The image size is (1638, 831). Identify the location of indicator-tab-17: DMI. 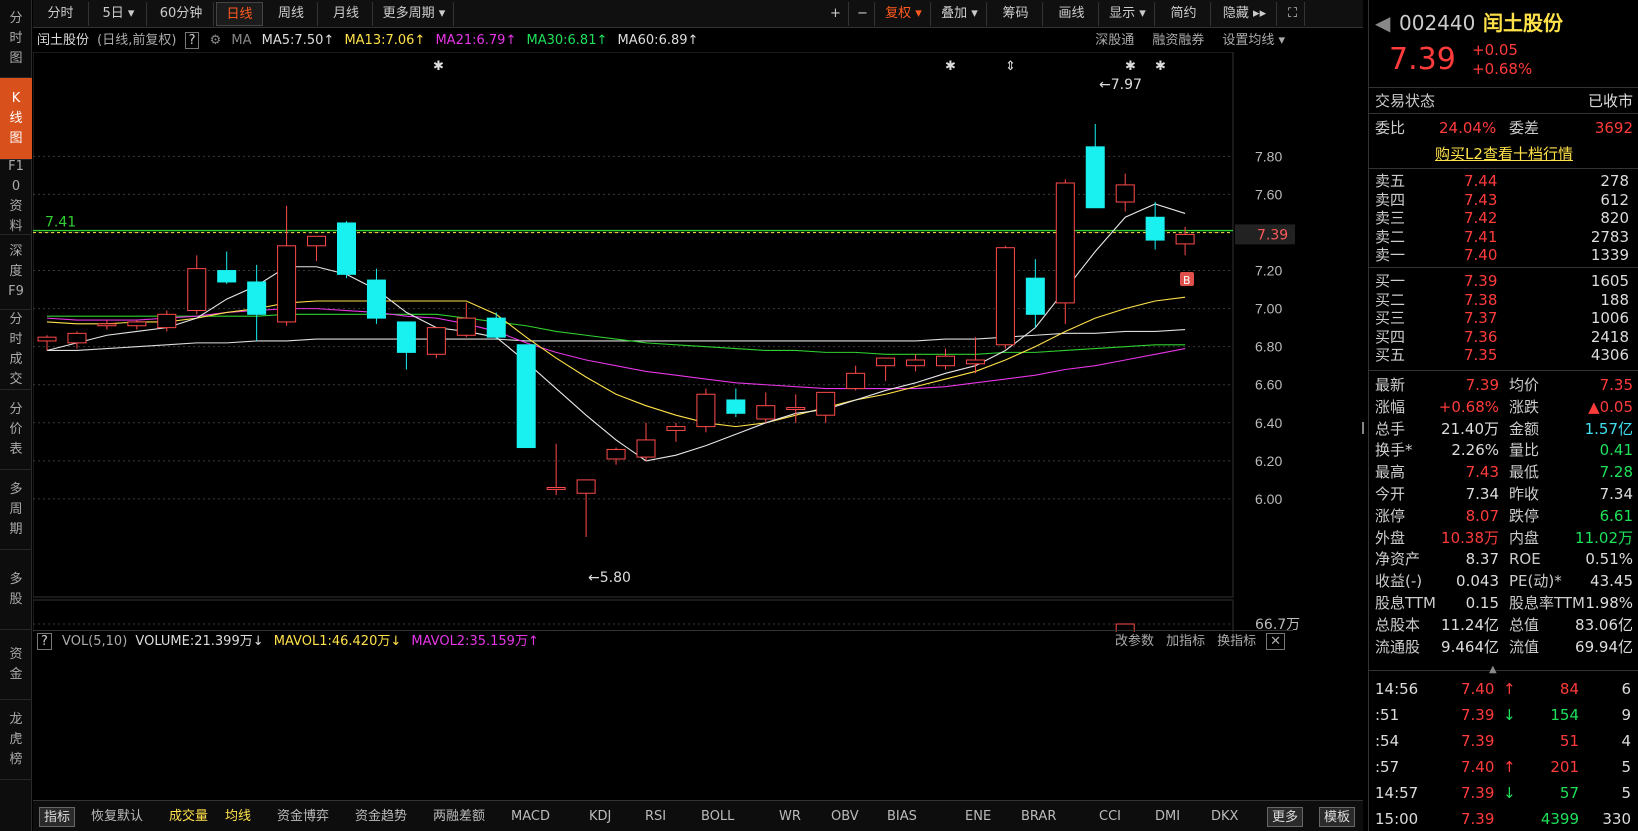
(1167, 817).